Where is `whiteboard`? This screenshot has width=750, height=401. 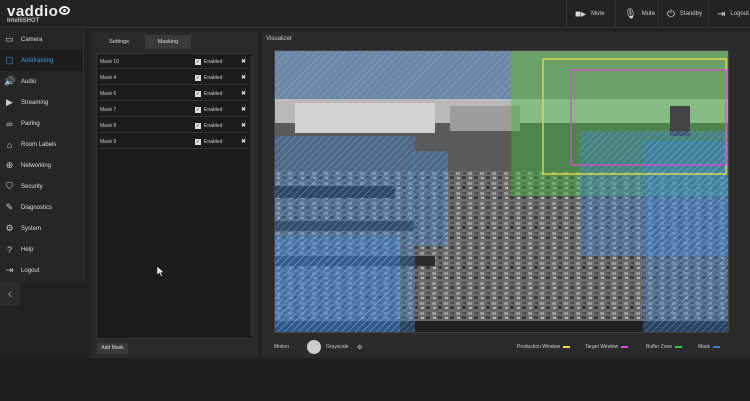
whiteboard is located at coordinates (365, 118).